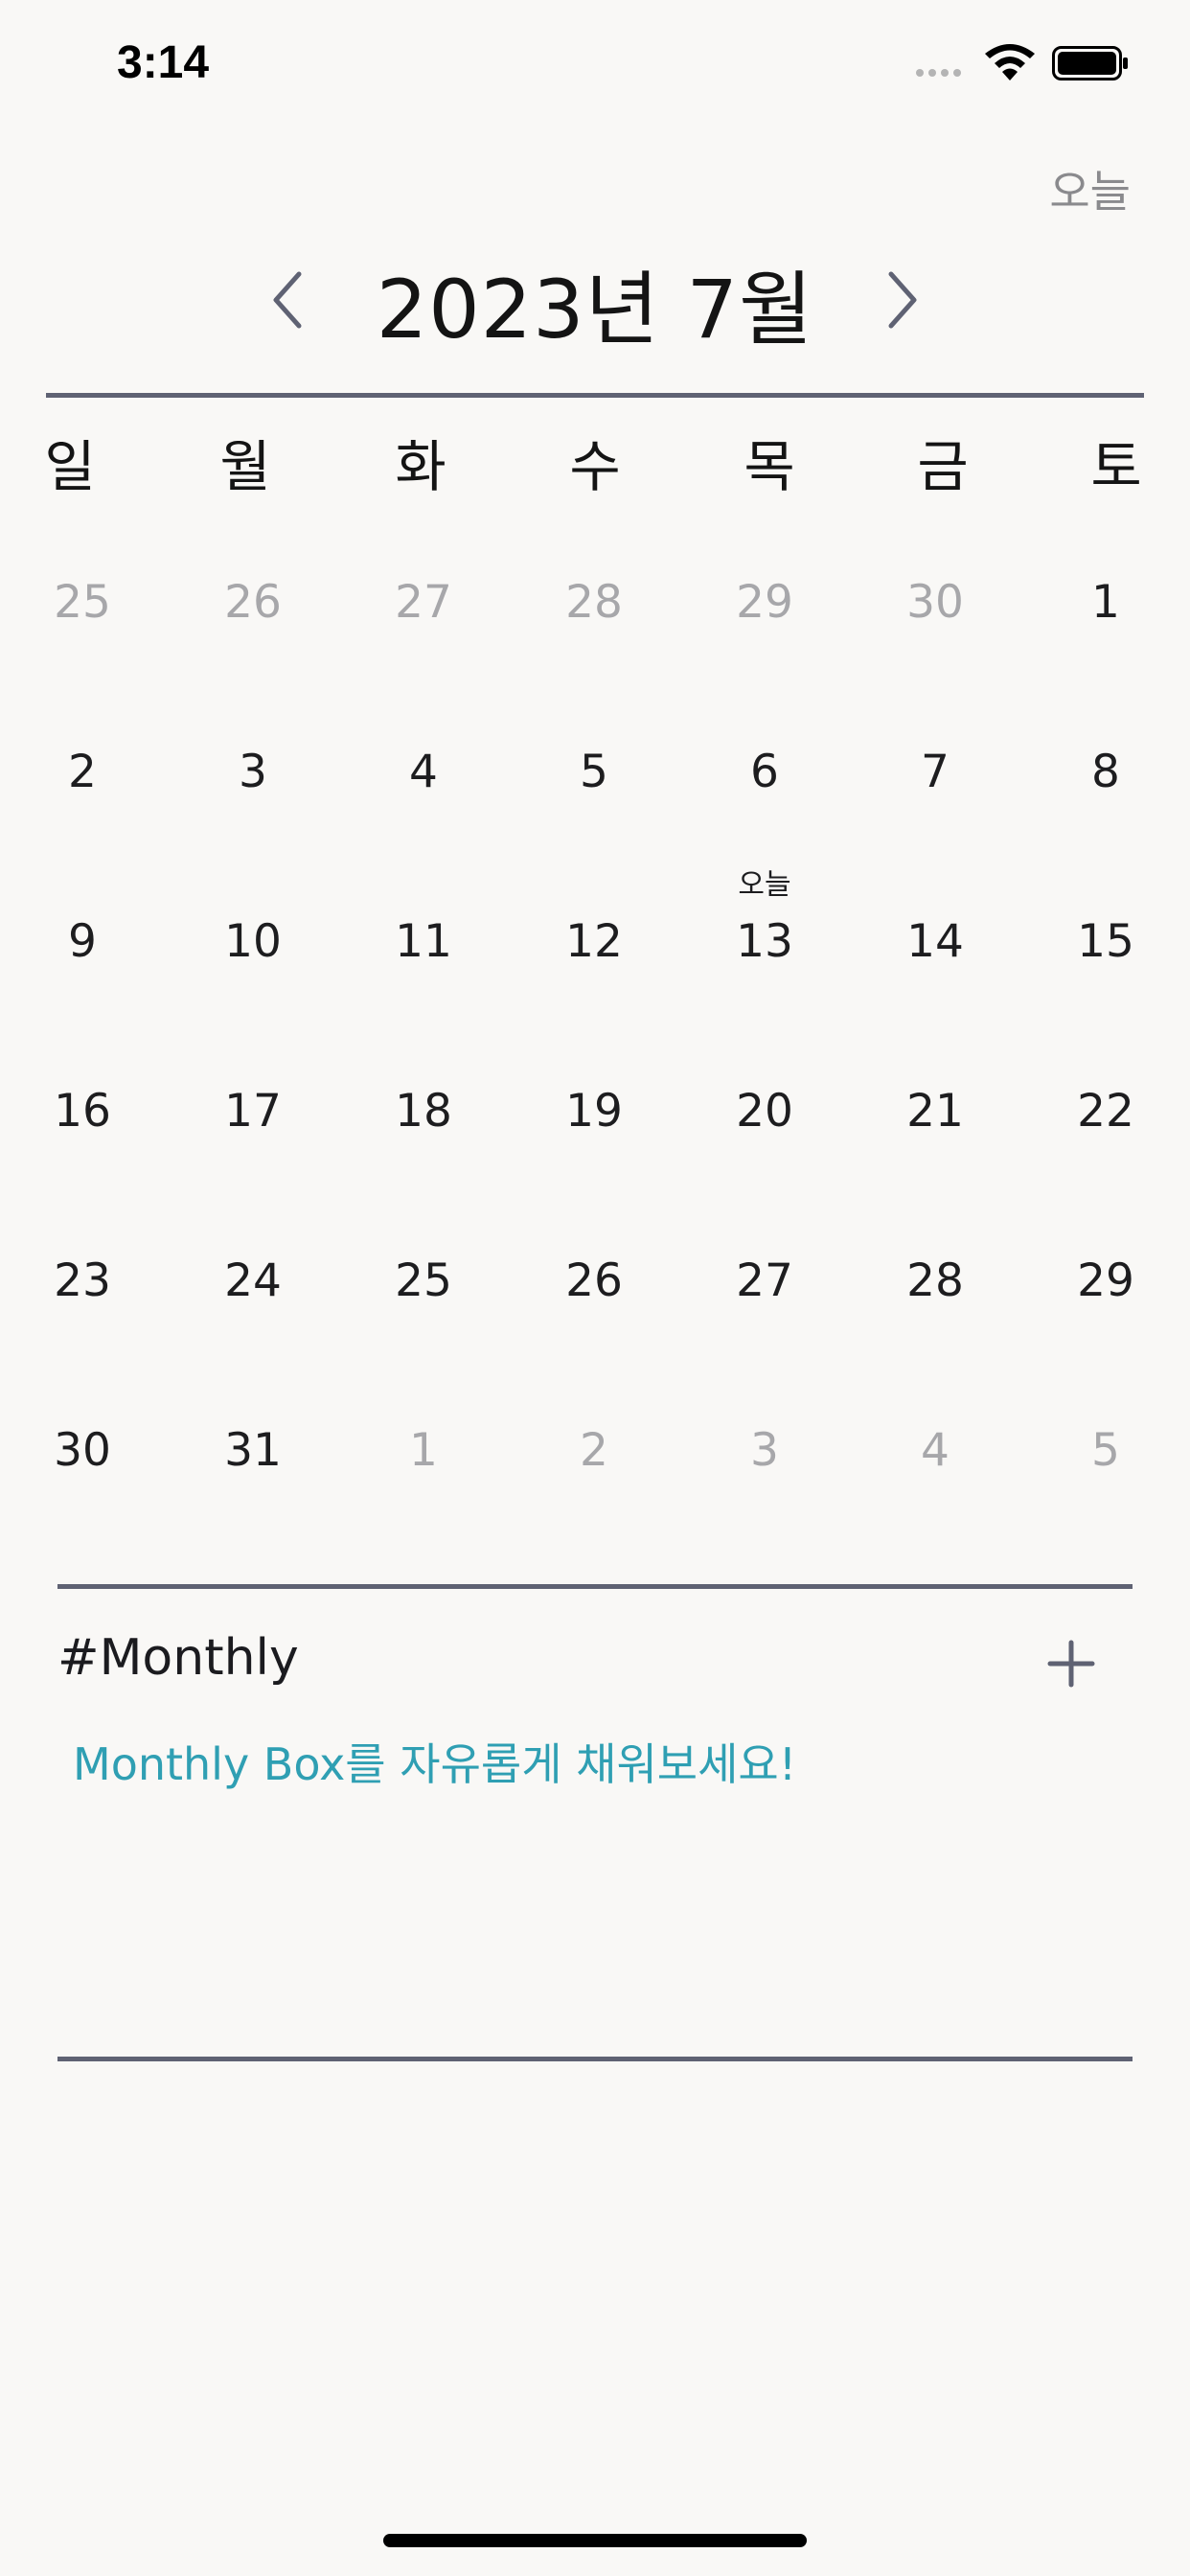 This screenshot has height=2576, width=1190. What do you see at coordinates (595, 2059) in the screenshot?
I see `monthly-divider-bottom` at bounding box center [595, 2059].